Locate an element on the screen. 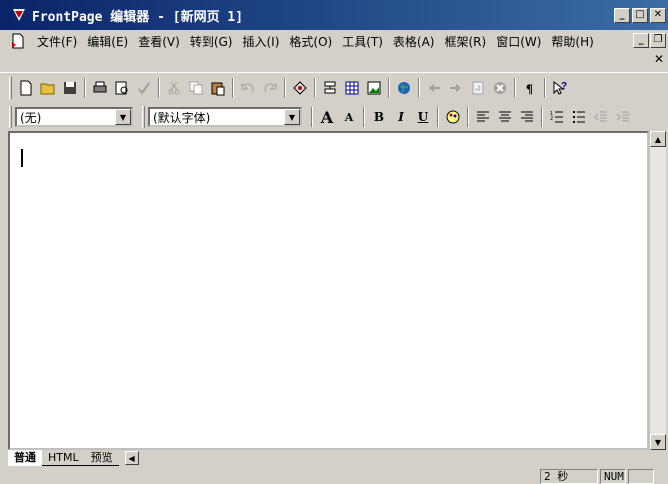  decrease-font-size-icon: A is located at coordinates (349, 117).